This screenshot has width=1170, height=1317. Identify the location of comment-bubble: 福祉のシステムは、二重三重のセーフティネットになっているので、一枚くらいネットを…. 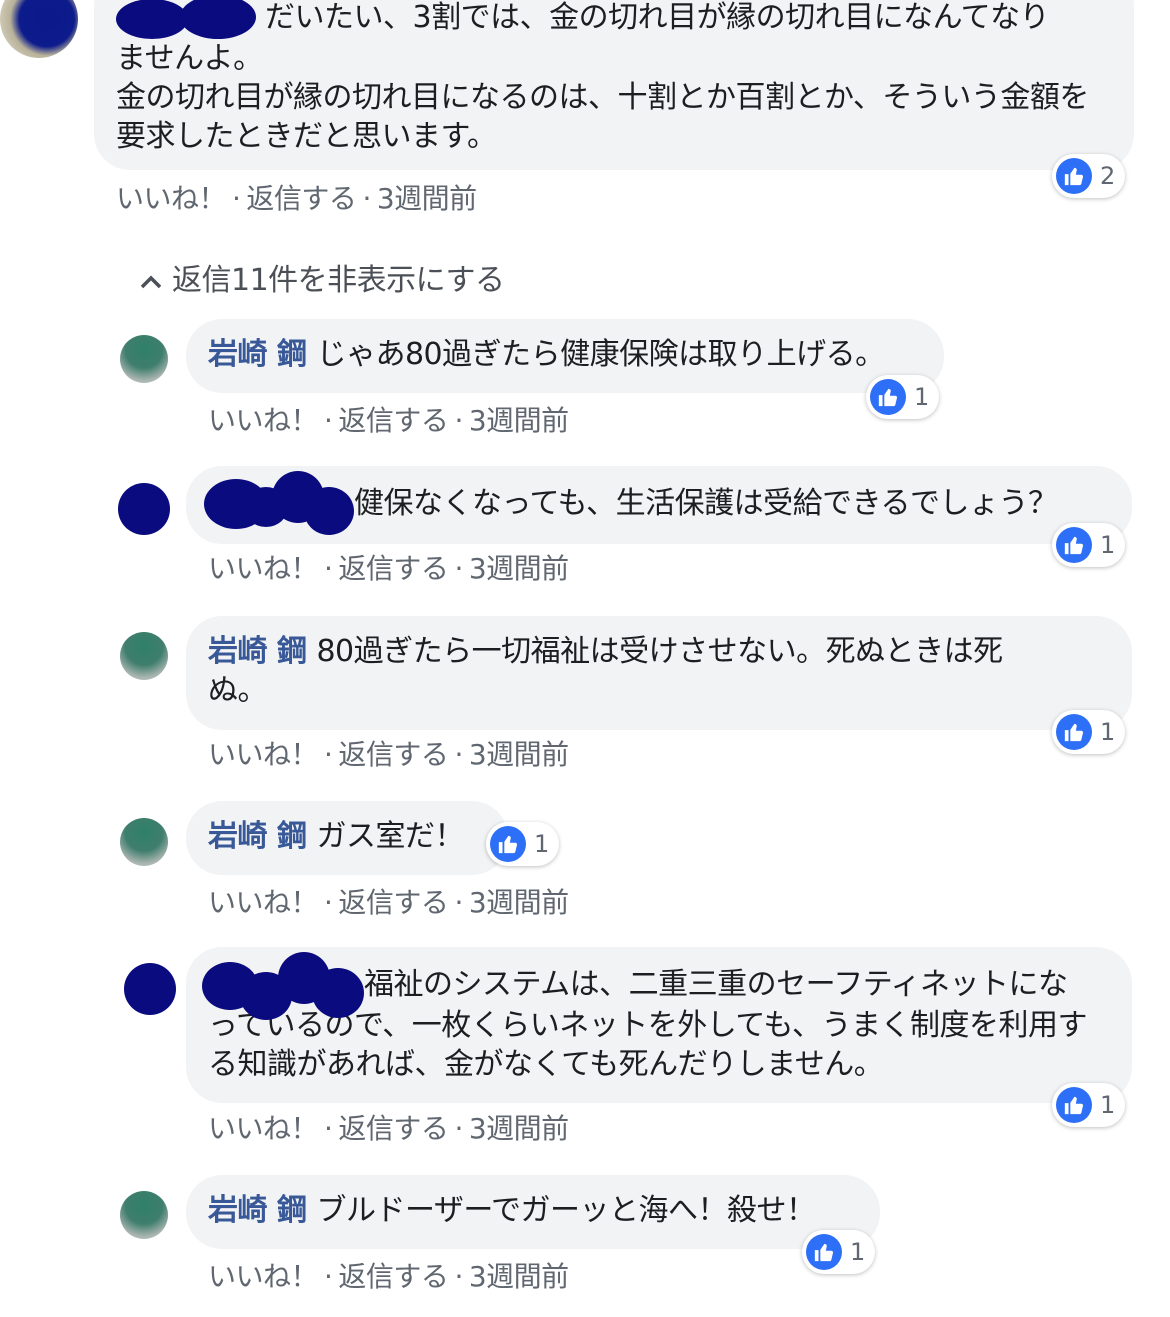
(659, 1025).